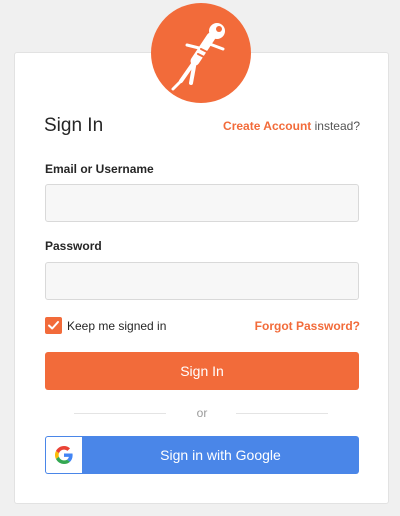  Describe the element at coordinates (117, 326) in the screenshot. I see `keep-signed-in-label: Keep me signed in` at that location.